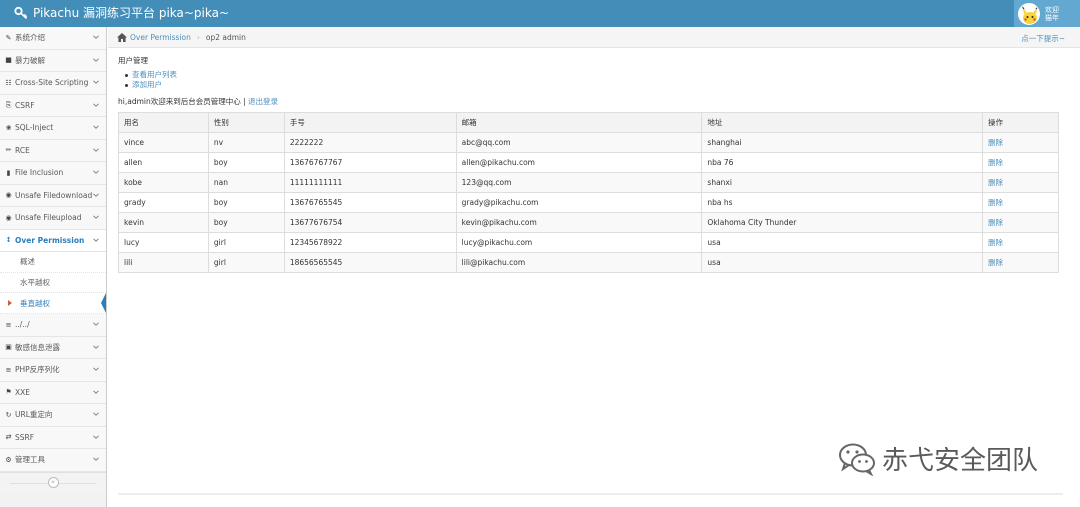 Image resolution: width=1080 pixels, height=507 pixels. I want to click on sidebar-item: ⎘ CSRF, so click(53, 105).